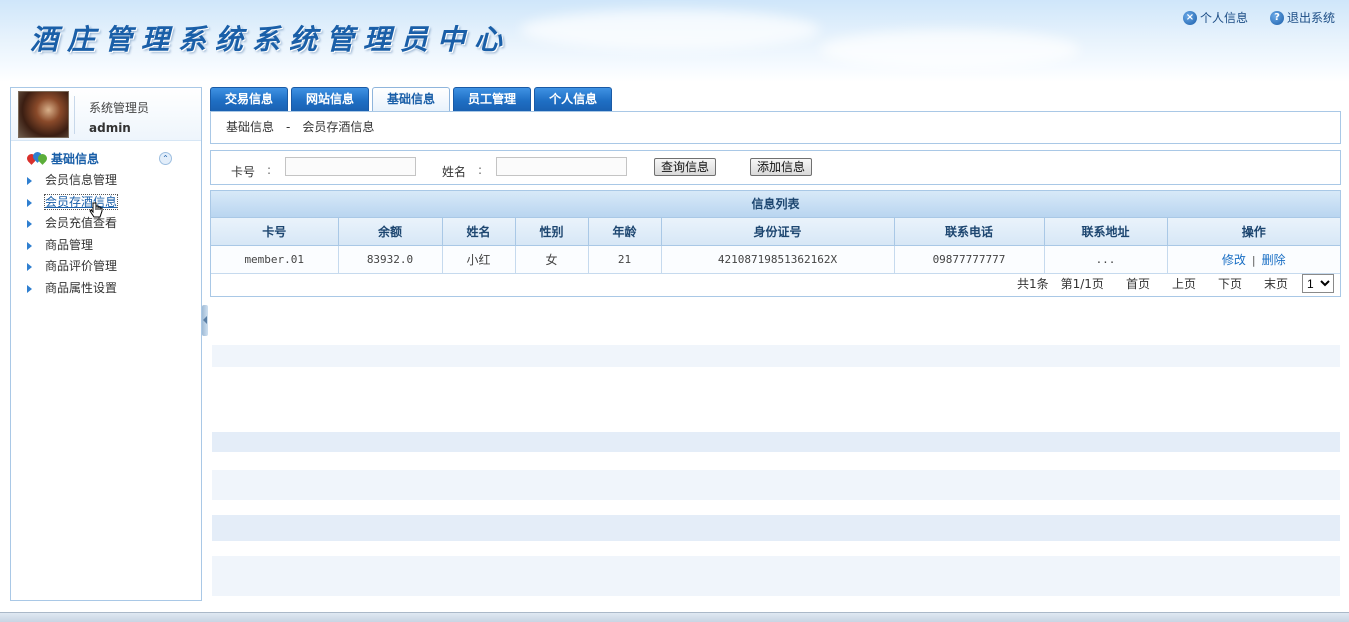 The image size is (1349, 622). I want to click on card-colon: :, so click(269, 170).